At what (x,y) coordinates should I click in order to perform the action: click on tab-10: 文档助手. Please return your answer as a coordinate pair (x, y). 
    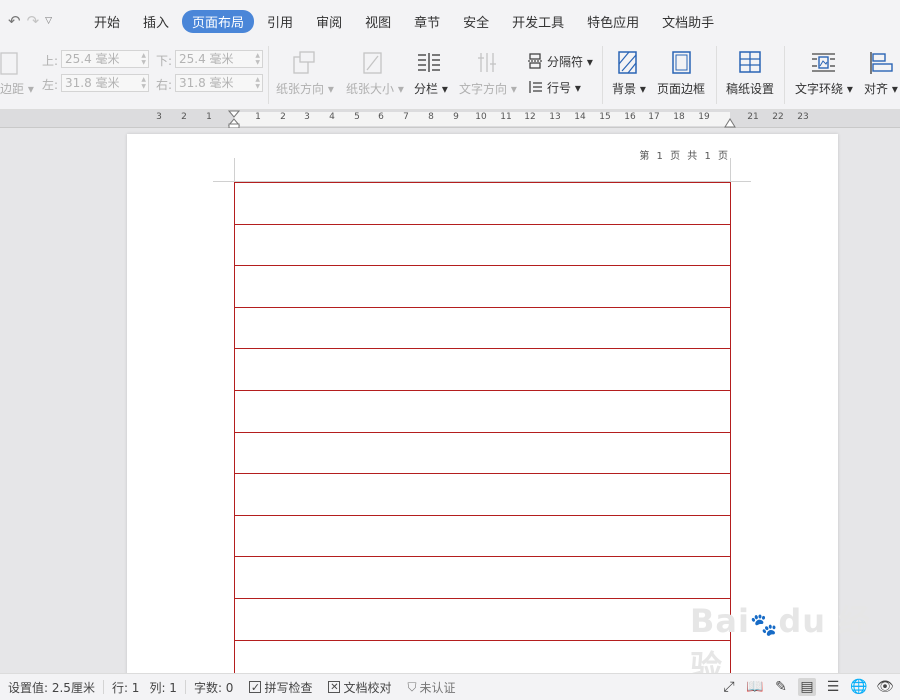
    Looking at the image, I should click on (688, 21).